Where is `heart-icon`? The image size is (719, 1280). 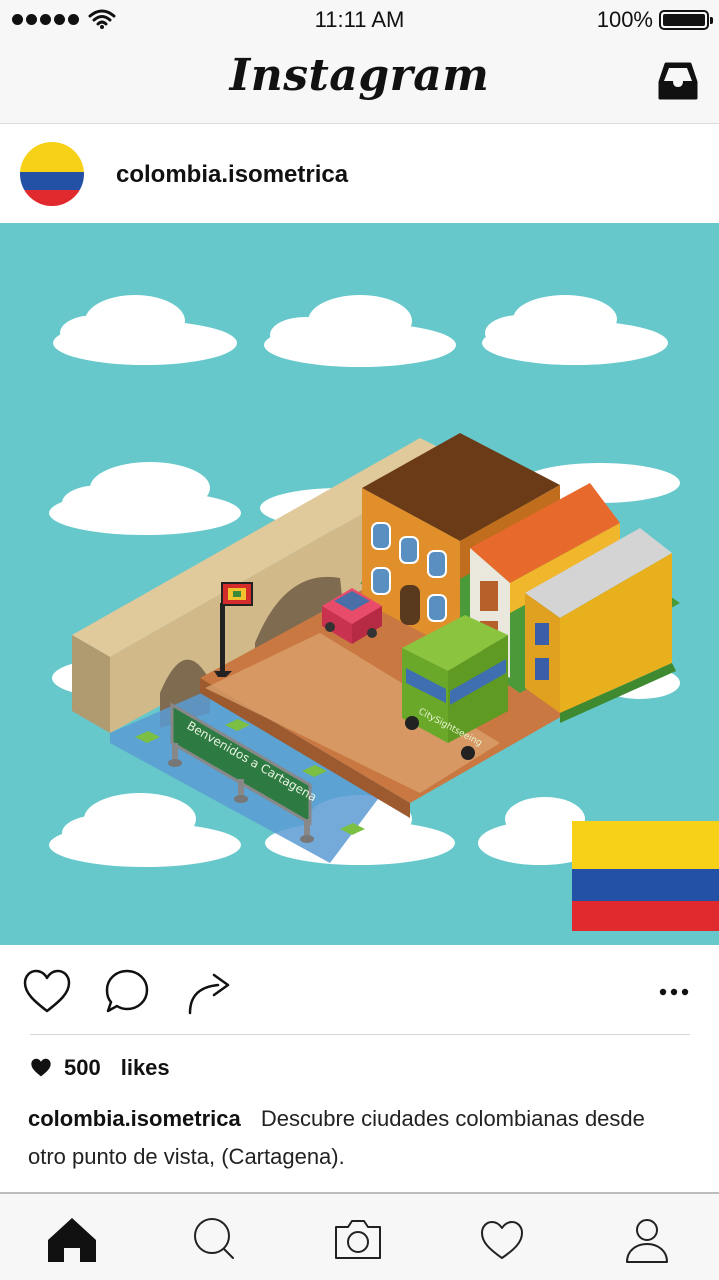
heart-icon is located at coordinates (47, 992).